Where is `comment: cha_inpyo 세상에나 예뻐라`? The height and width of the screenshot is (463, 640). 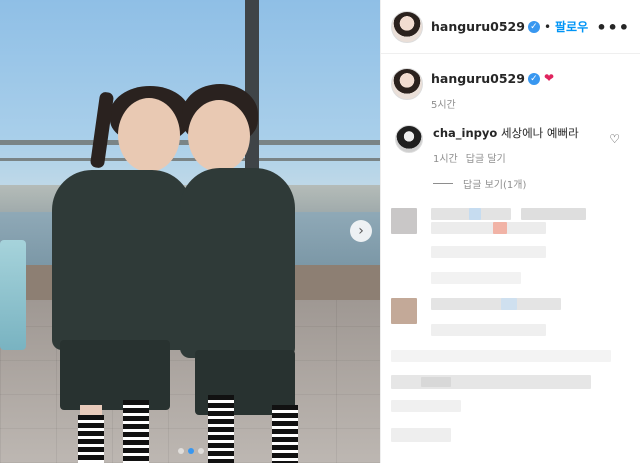
comment: cha_inpyo 세상에나 예뻐라 is located at coordinates (487, 139).